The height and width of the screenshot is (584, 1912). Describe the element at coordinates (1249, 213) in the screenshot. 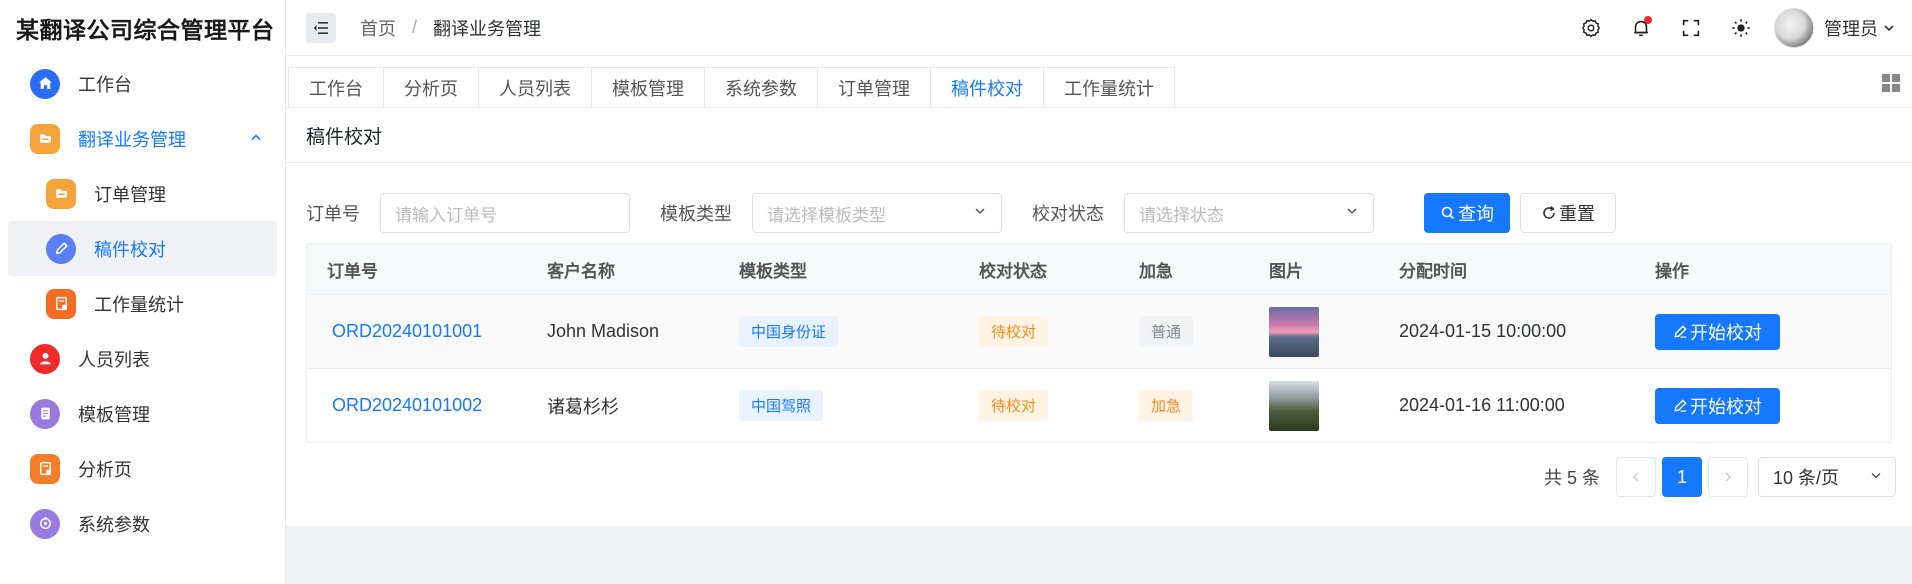

I see `proof-status-select: 请选择状态` at that location.